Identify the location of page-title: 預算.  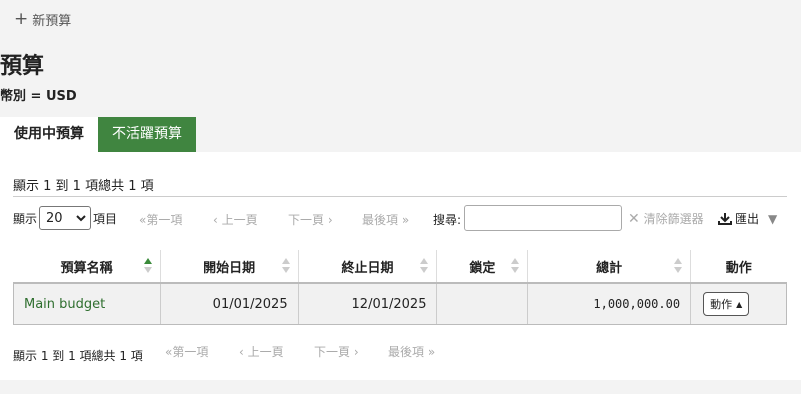
(22, 66).